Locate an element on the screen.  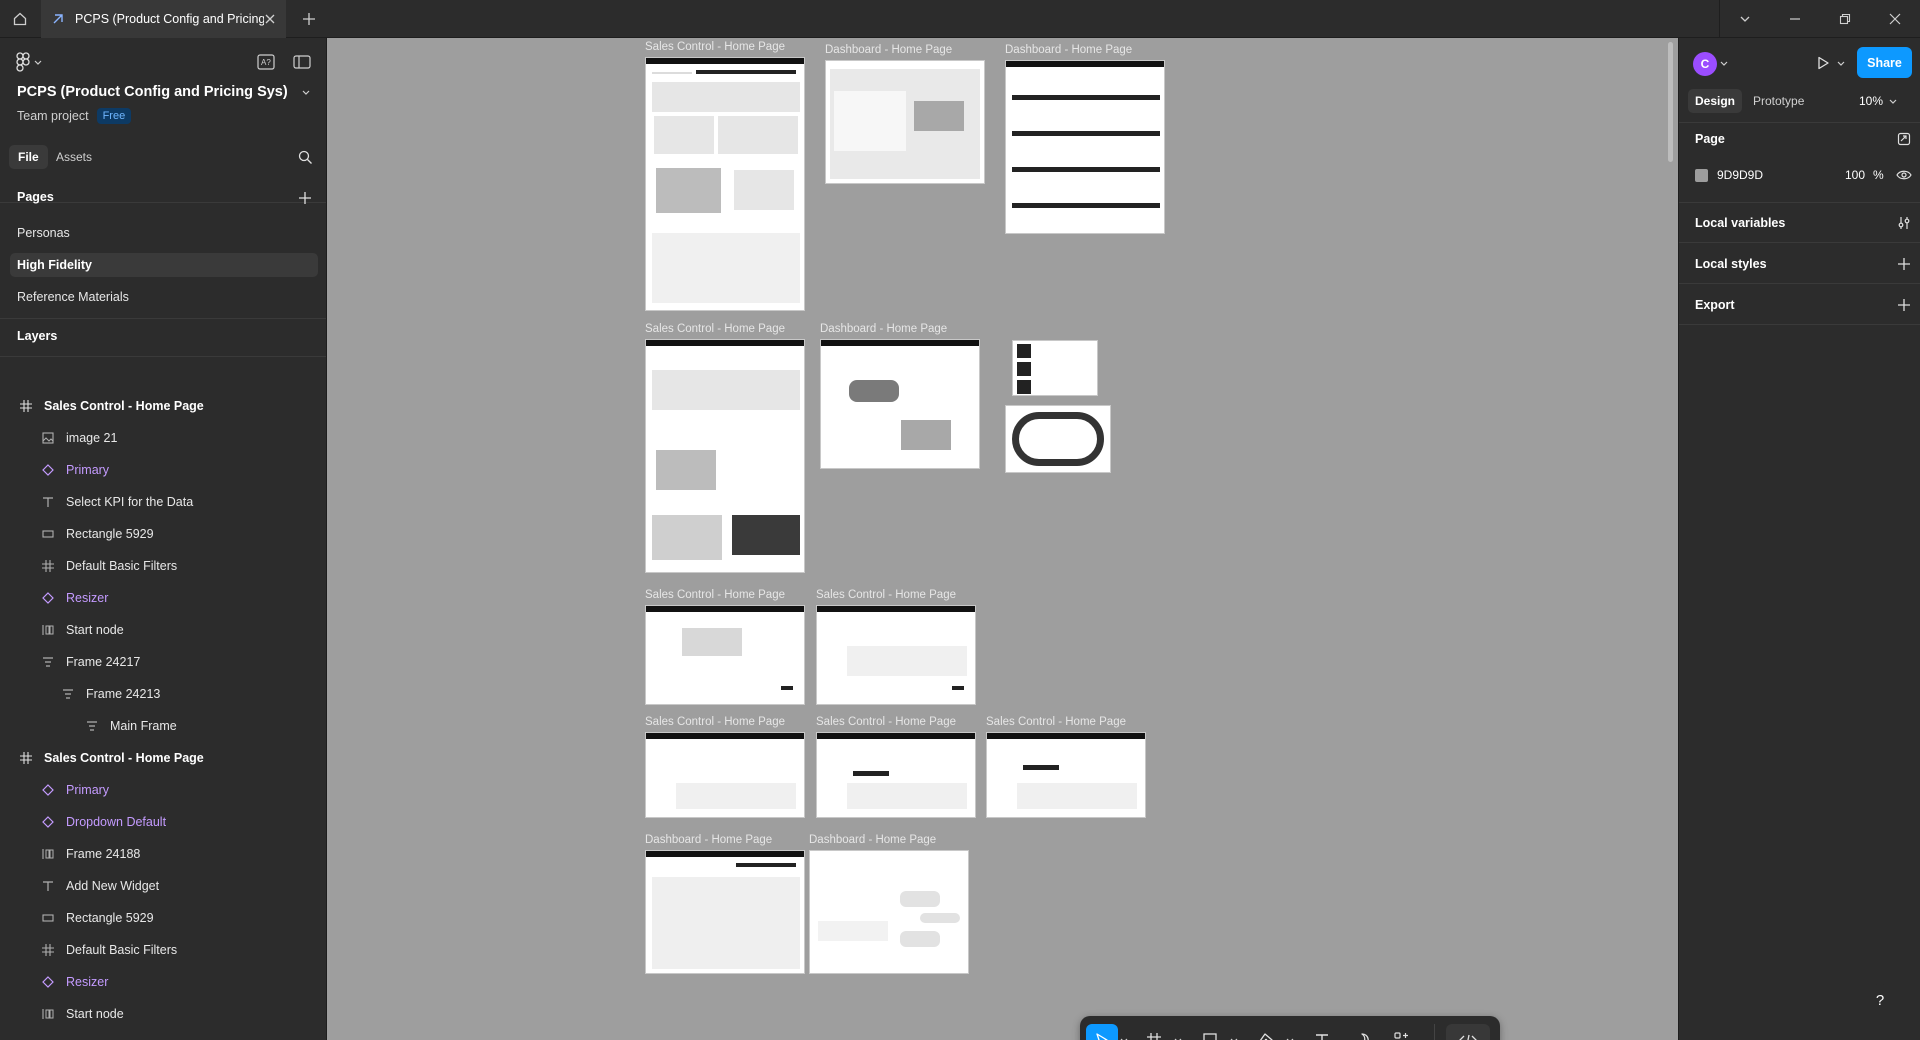
layer-item: Select KPI for the Data is located at coordinates (163, 502).